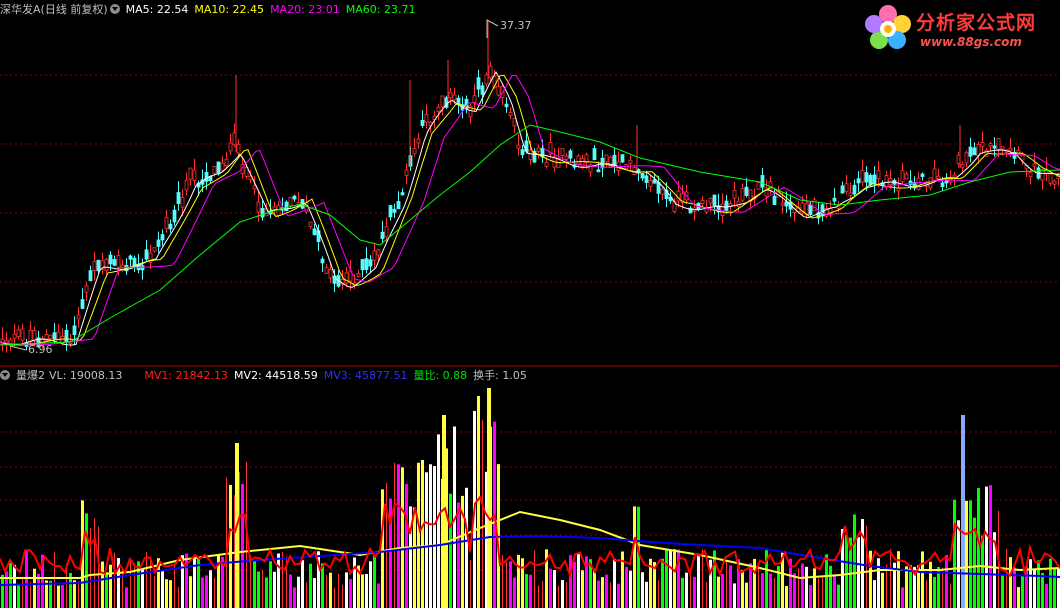 The height and width of the screenshot is (608, 1060). I want to click on low-marker, so click(18, 348).